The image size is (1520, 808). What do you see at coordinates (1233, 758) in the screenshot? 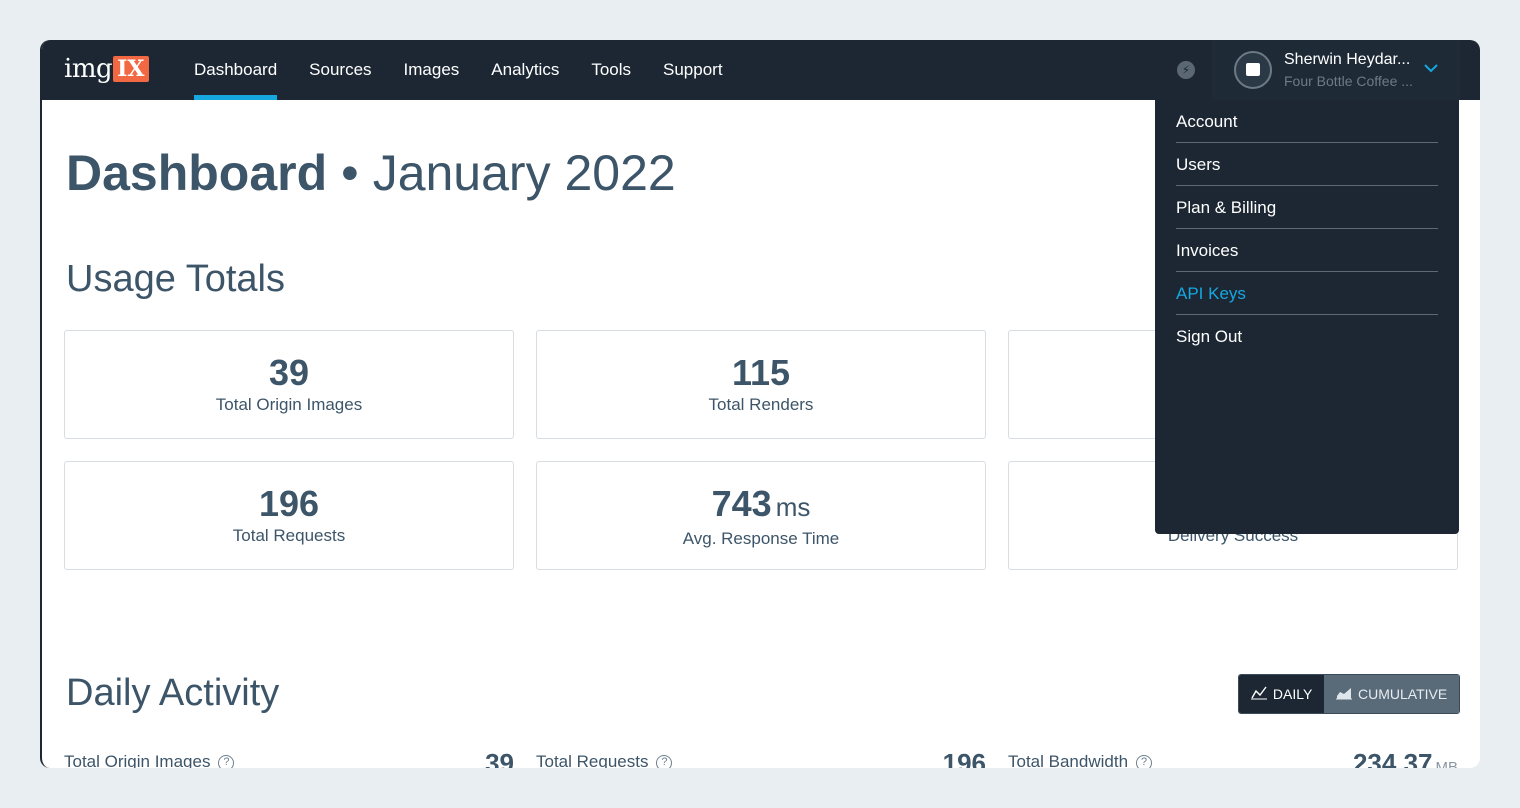
I see `daily-stat-bandwidth: Total Bandwidth? 234.37 MB` at bounding box center [1233, 758].